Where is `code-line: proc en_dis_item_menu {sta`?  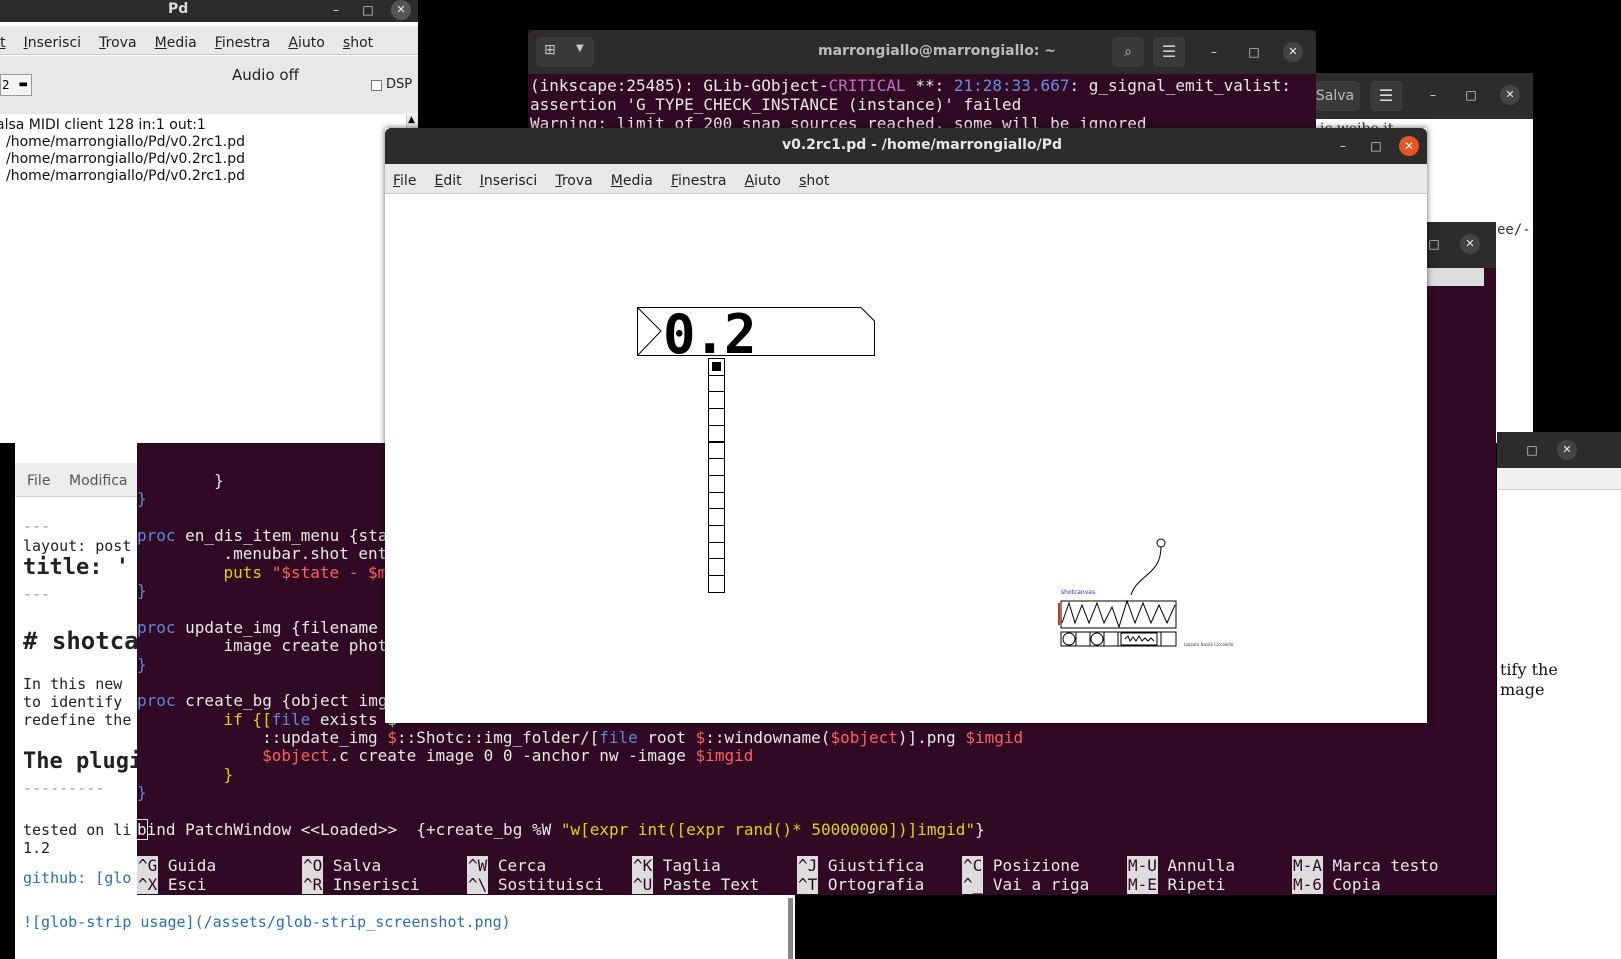 code-line: proc en_dis_item_menu {sta is located at coordinates (262, 535).